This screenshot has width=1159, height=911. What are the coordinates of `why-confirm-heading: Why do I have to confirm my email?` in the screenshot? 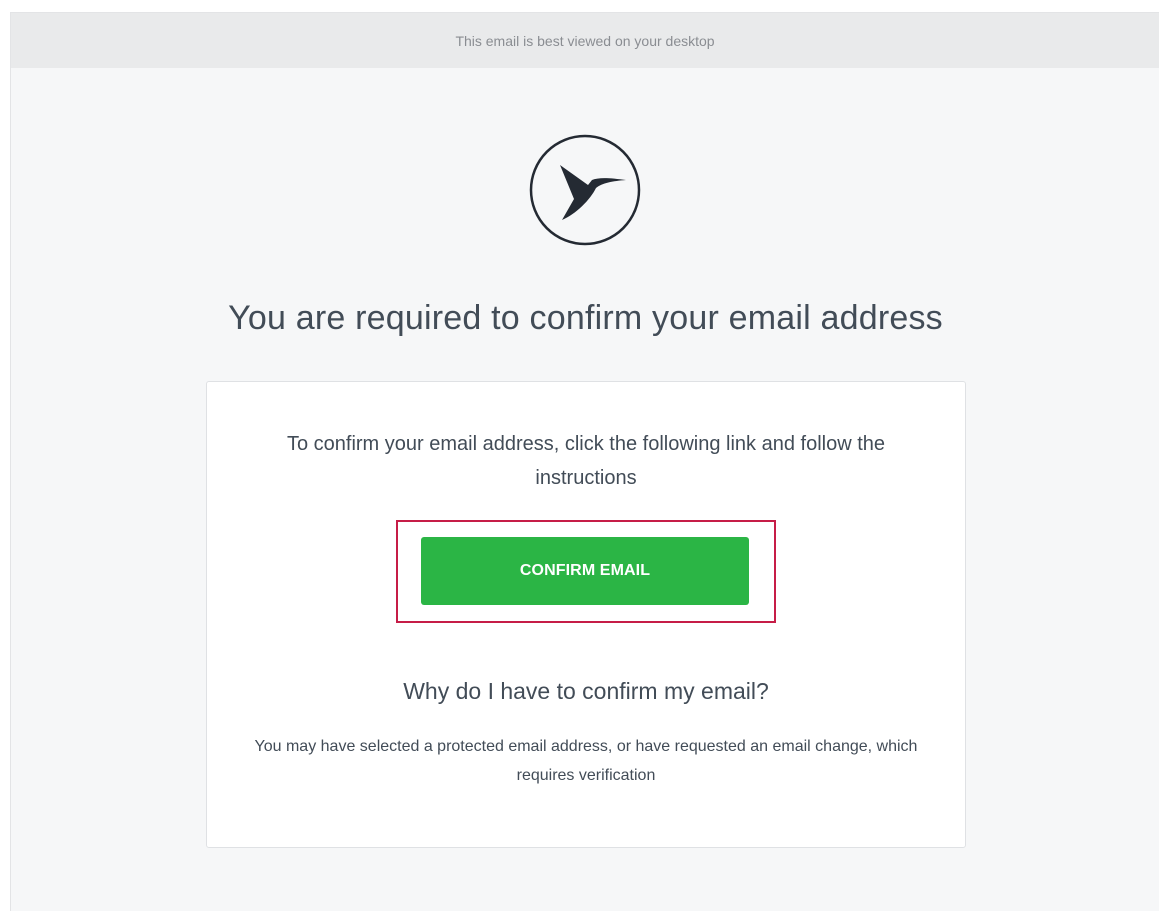 It's located at (586, 691).